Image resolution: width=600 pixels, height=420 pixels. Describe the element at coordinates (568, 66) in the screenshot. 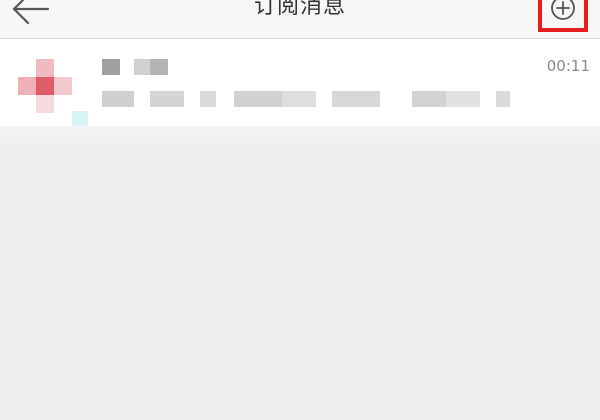

I see `message-time: 00:11` at that location.